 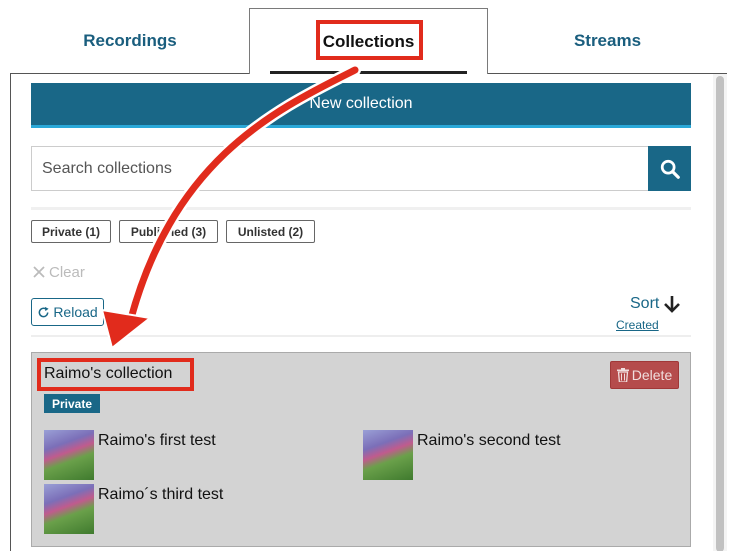 I want to click on clear-label: Clear, so click(x=67, y=272).